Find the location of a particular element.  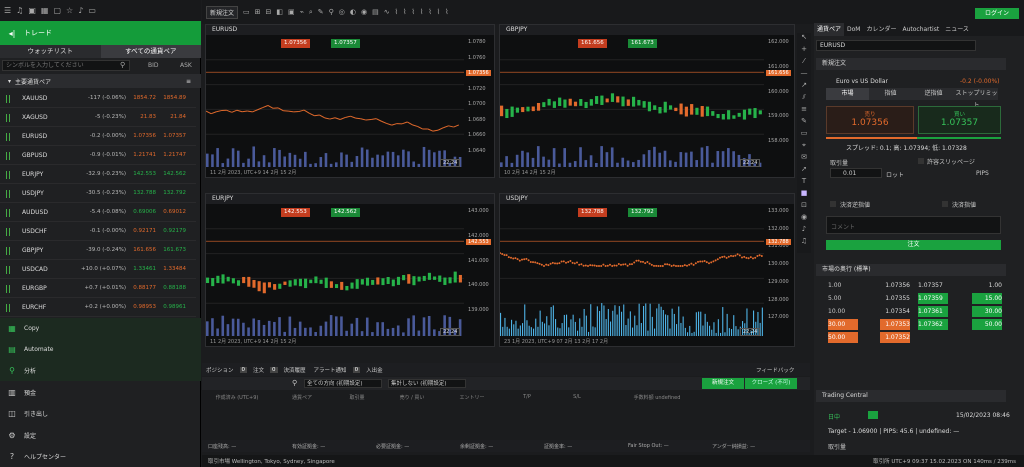

symbol-ask: 132.792 is located at coordinates (171, 193).